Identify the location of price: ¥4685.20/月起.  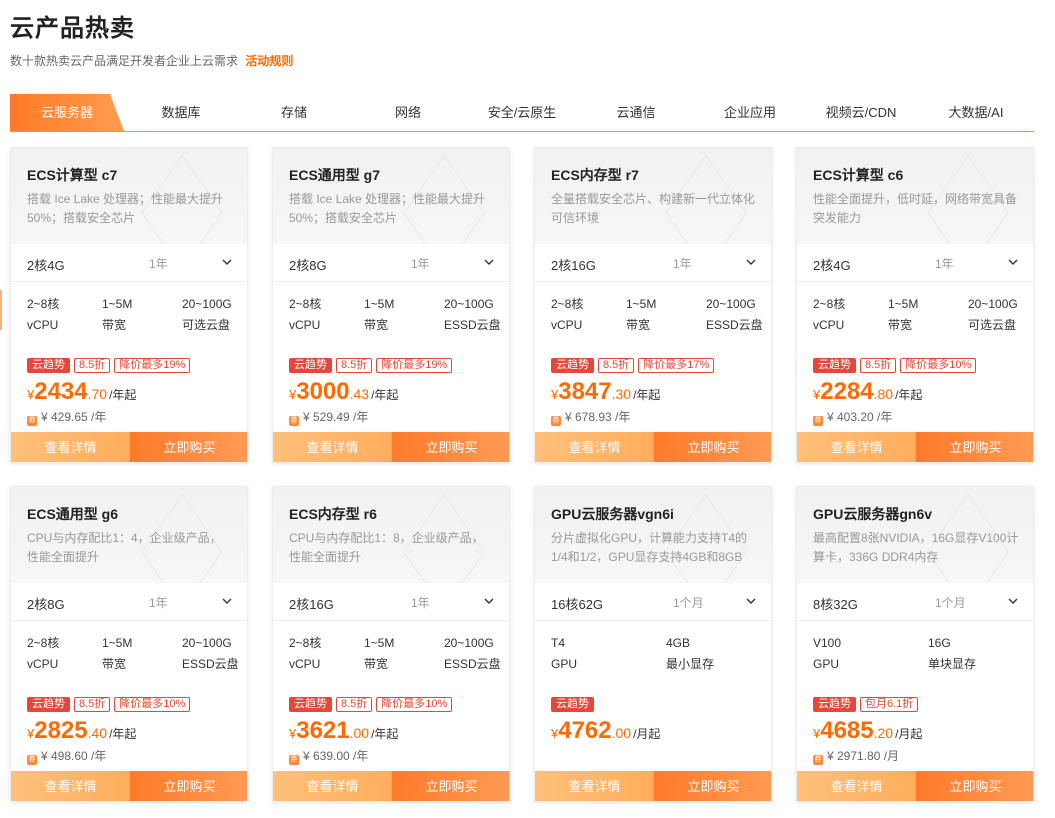
(867, 731).